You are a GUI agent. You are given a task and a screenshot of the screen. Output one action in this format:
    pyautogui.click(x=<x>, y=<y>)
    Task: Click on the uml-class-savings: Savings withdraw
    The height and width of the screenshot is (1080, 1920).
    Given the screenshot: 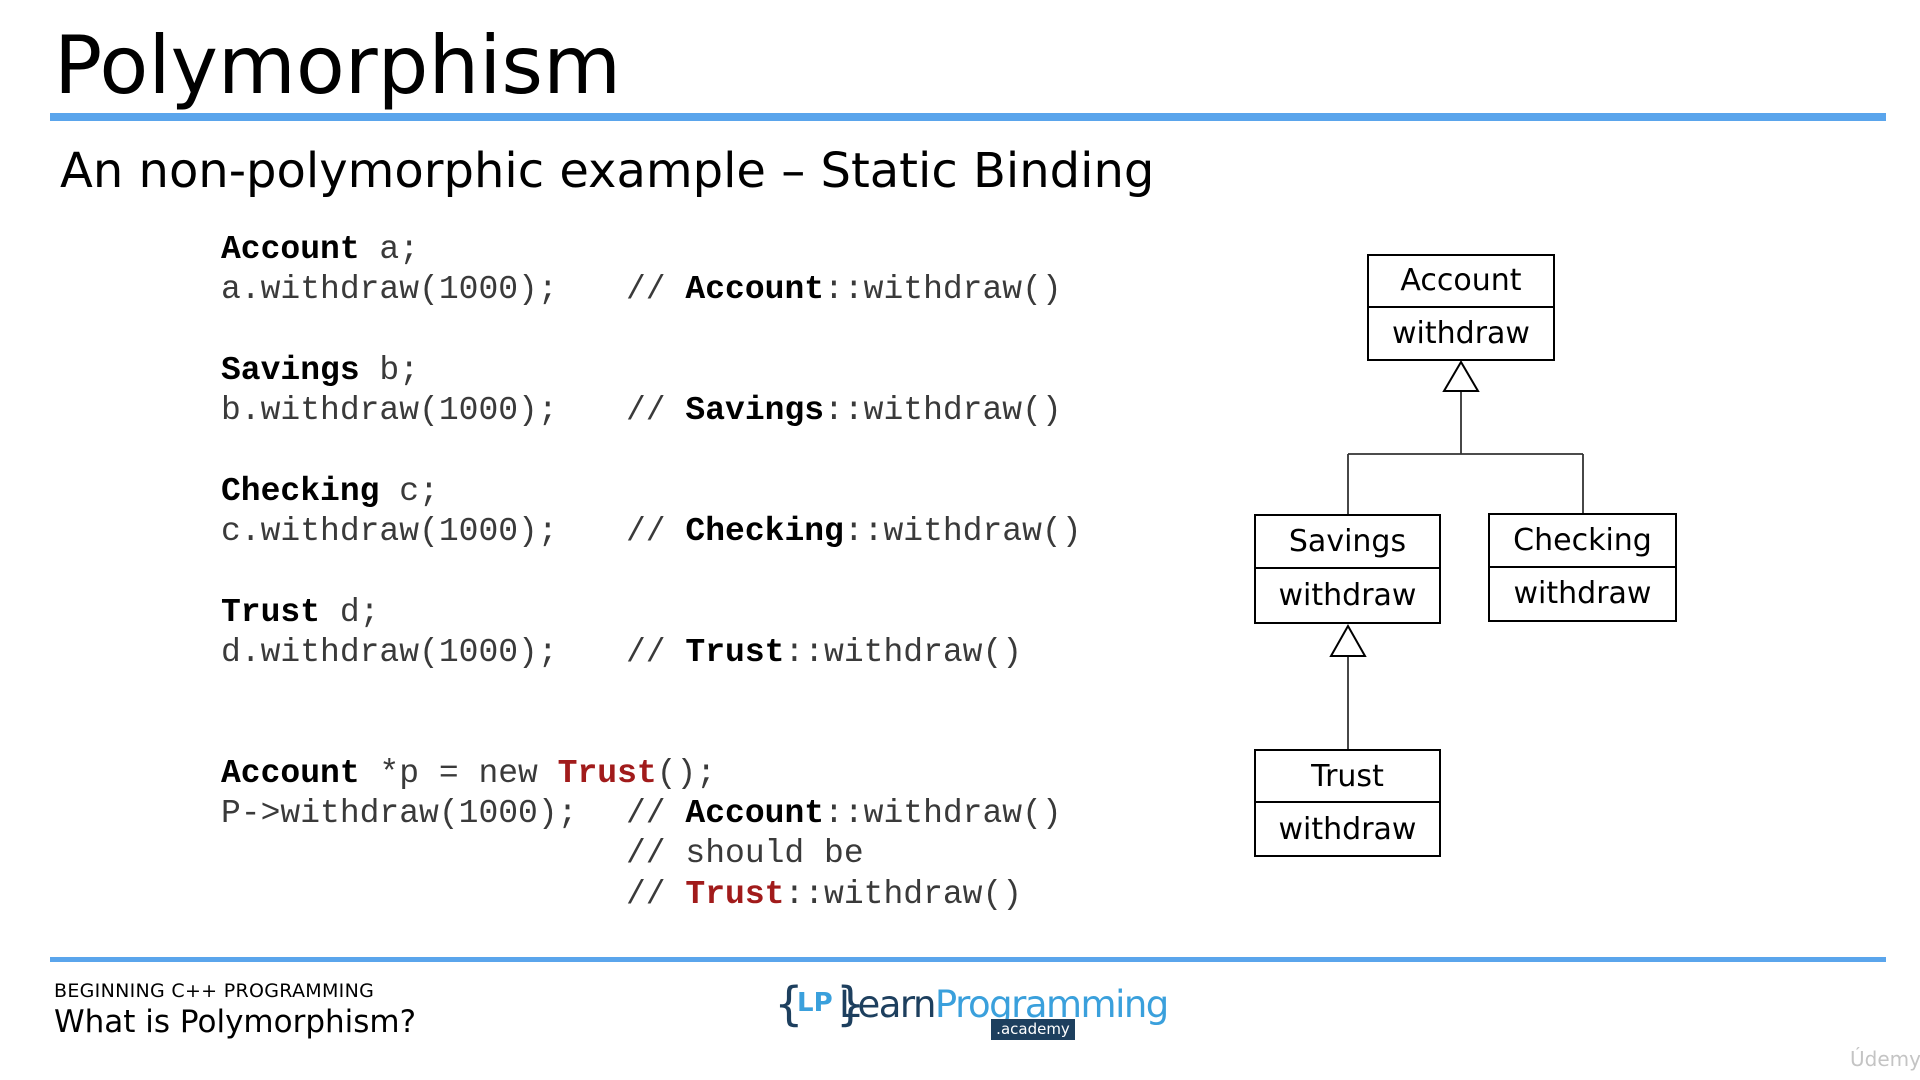 What is the action you would take?
    pyautogui.click(x=1347, y=569)
    